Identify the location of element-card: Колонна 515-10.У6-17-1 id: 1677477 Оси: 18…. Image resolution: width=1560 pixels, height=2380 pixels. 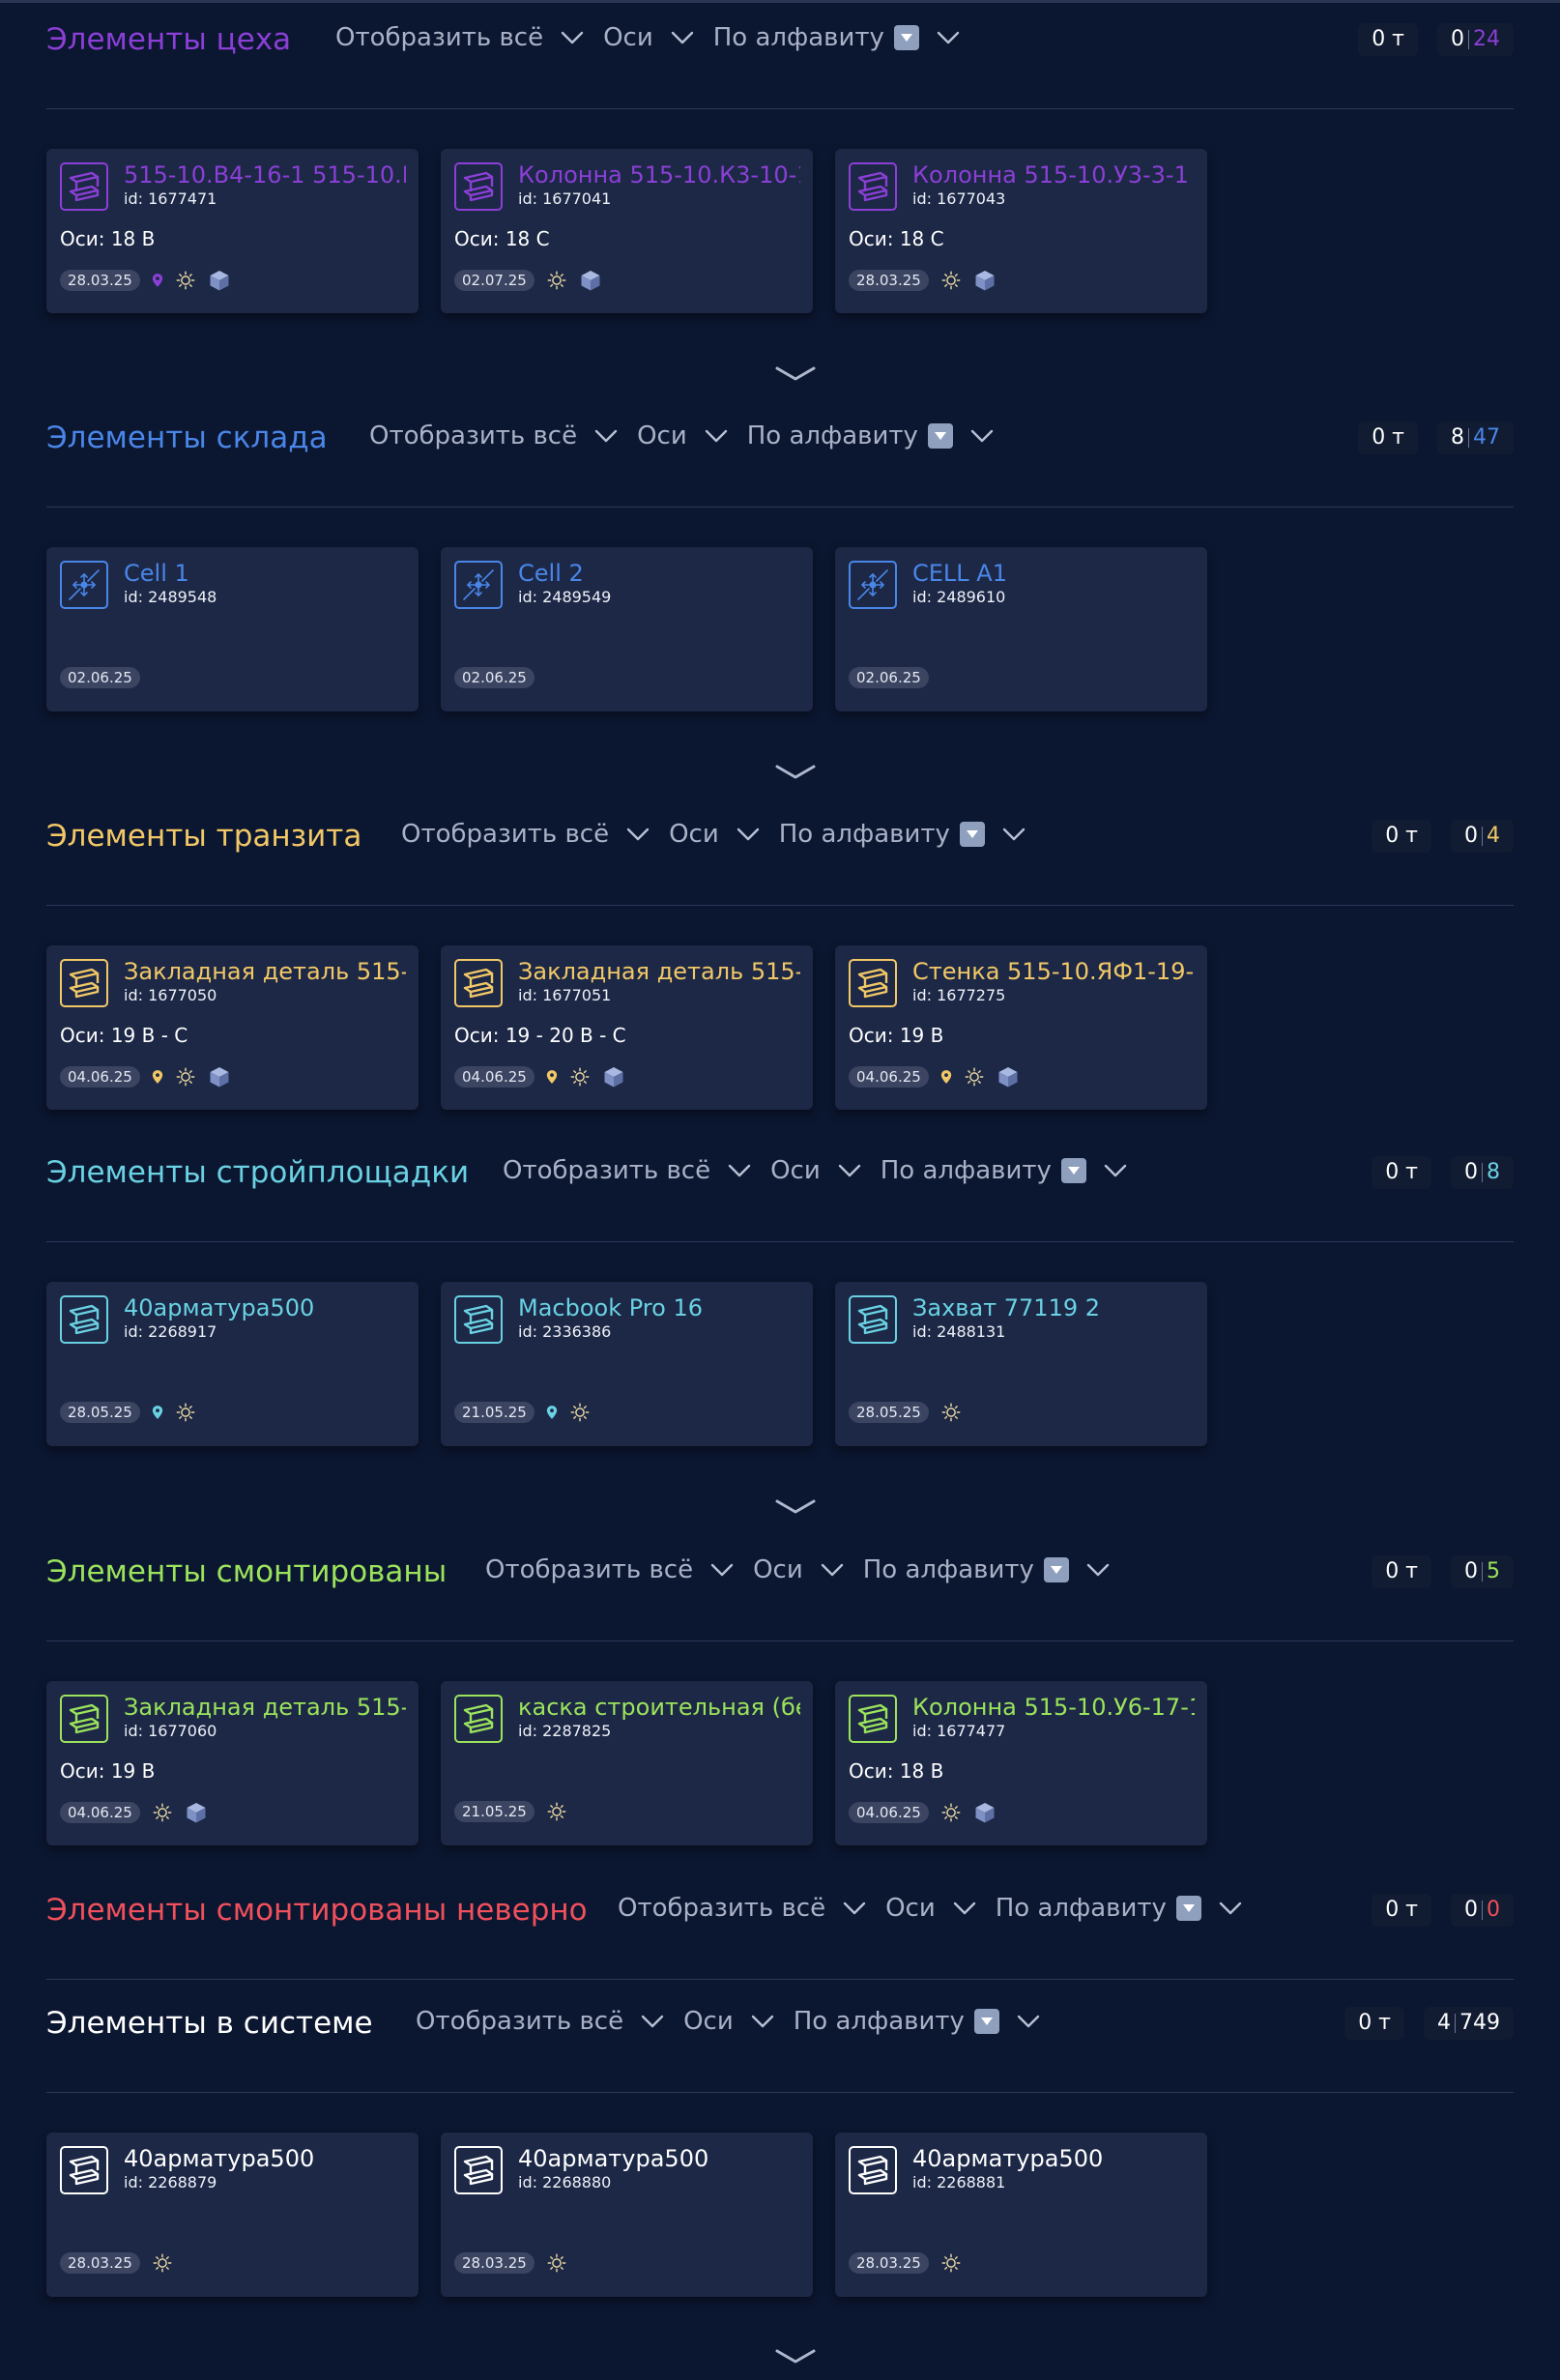
(1021, 1763).